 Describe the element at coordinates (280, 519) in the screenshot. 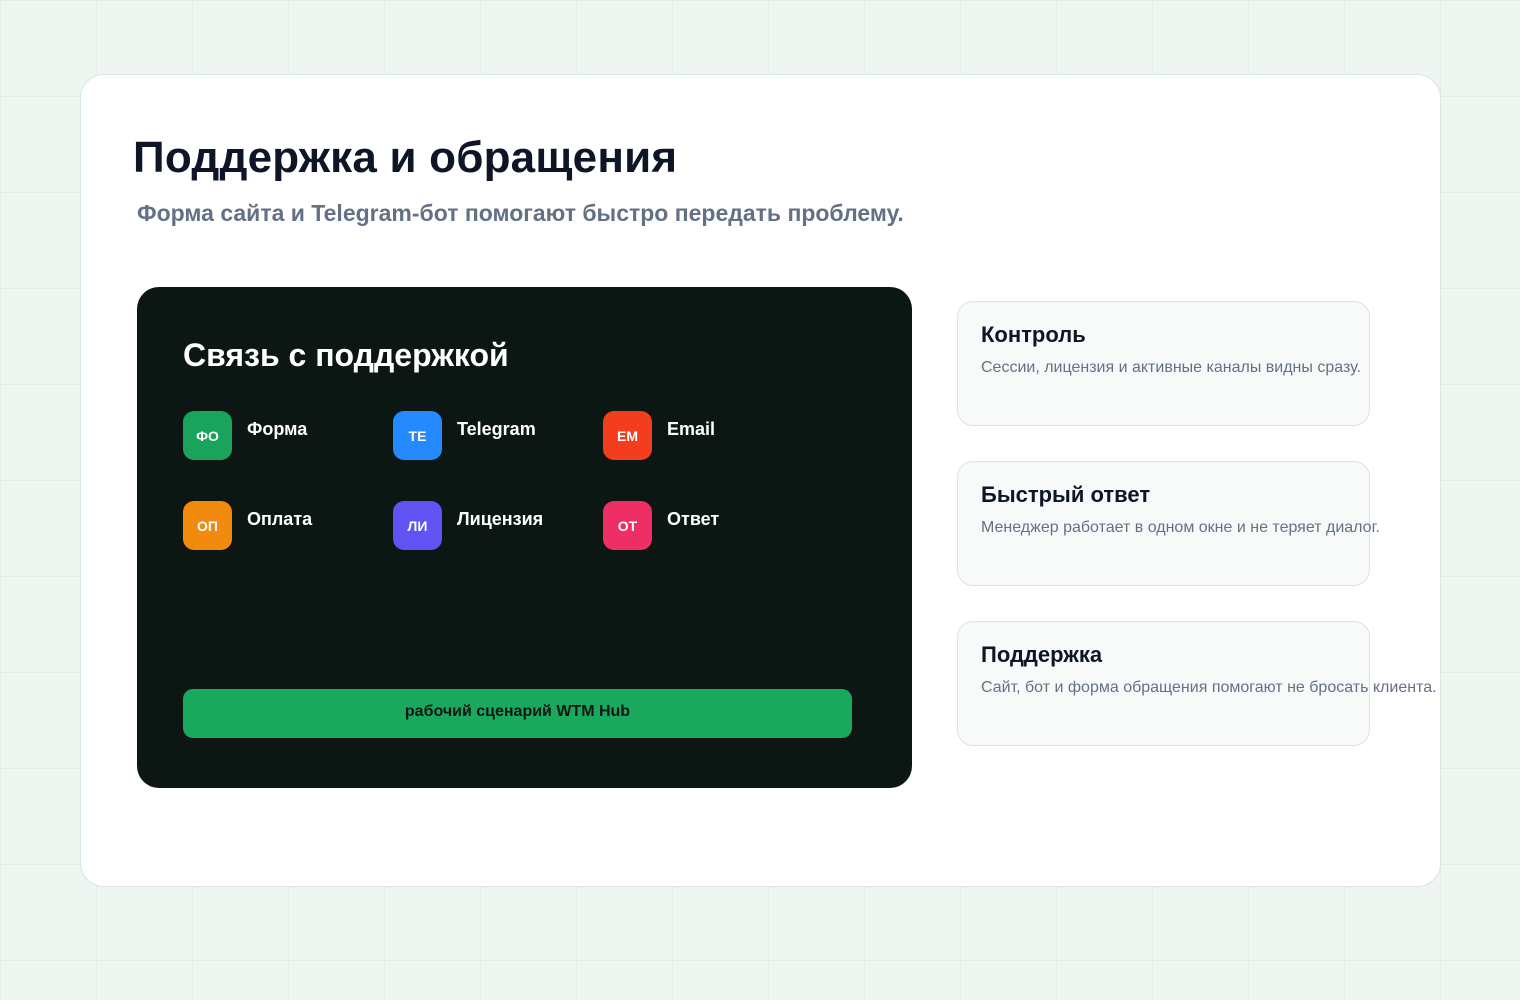

I see `channel-label: Оплата` at that location.